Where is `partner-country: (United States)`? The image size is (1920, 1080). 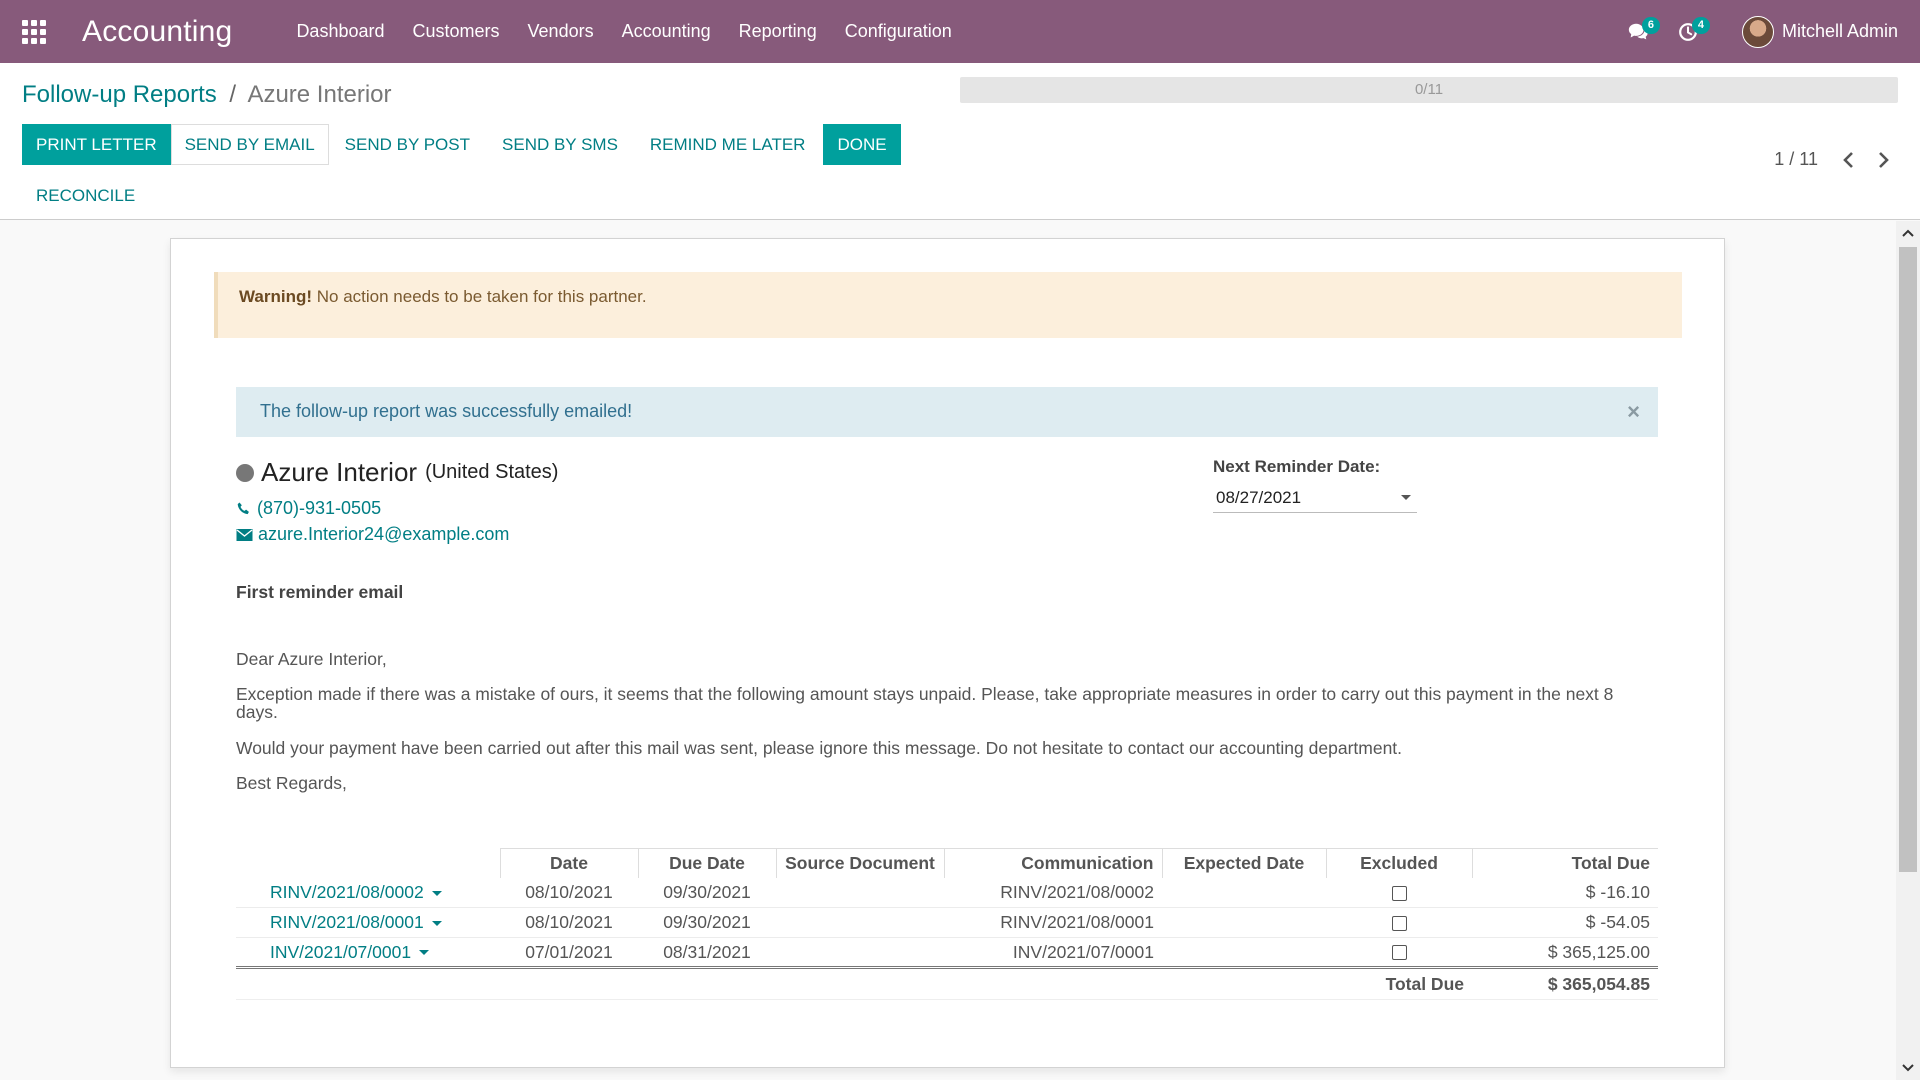
partner-country: (United States) is located at coordinates (492, 472).